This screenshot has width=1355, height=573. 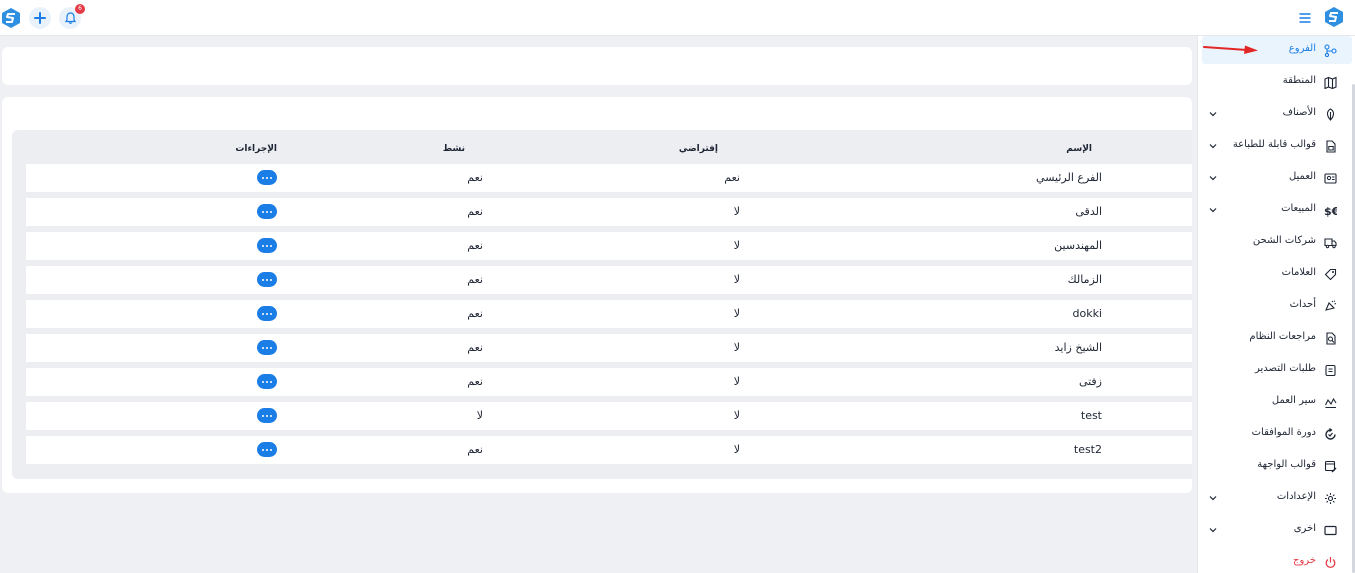 What do you see at coordinates (1277, 210) in the screenshot?
I see `sidebar-item-currency: المبيعات $€` at bounding box center [1277, 210].